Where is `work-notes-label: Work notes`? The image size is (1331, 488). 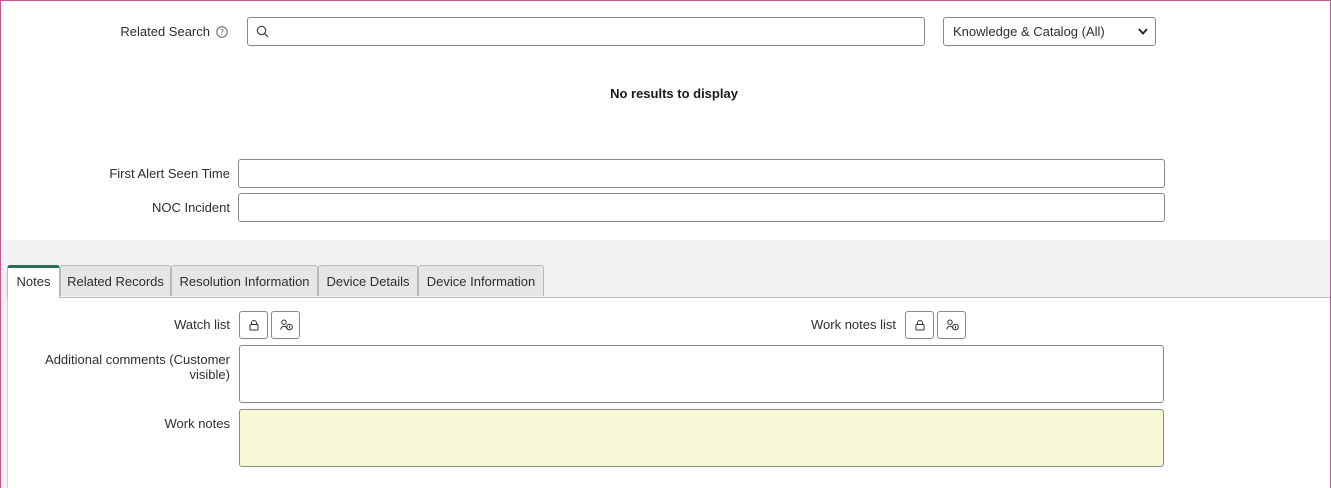
work-notes-label: Work notes is located at coordinates (197, 423).